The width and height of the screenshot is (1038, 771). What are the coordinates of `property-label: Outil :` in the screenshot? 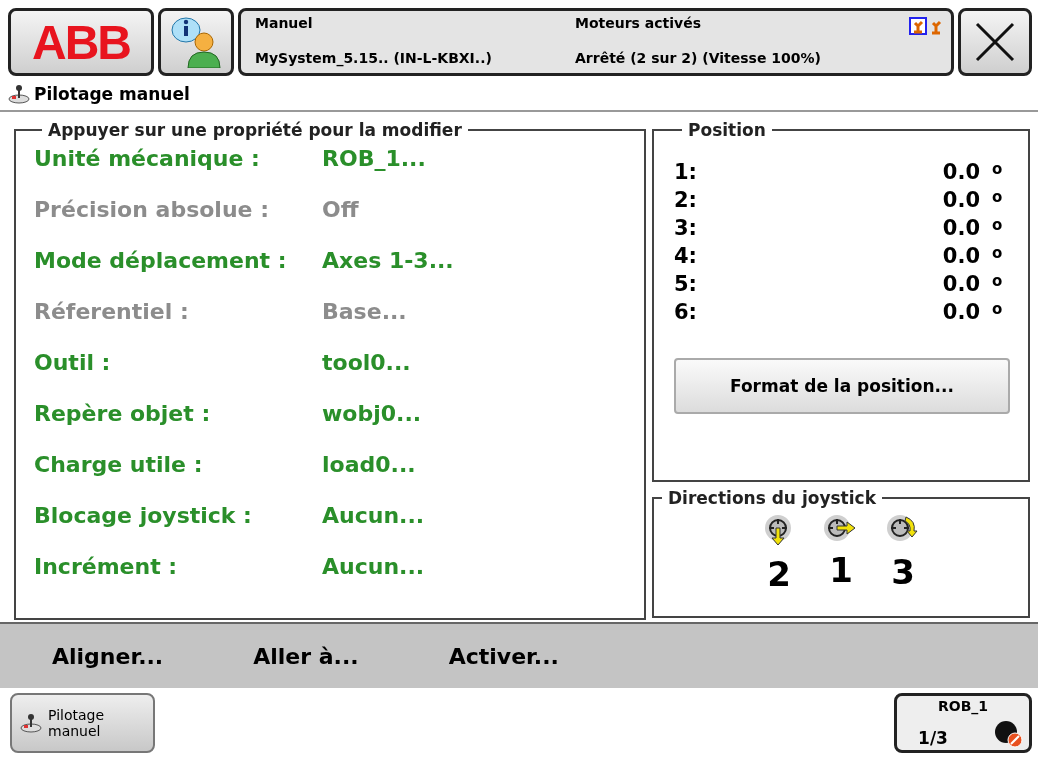 It's located at (73, 362).